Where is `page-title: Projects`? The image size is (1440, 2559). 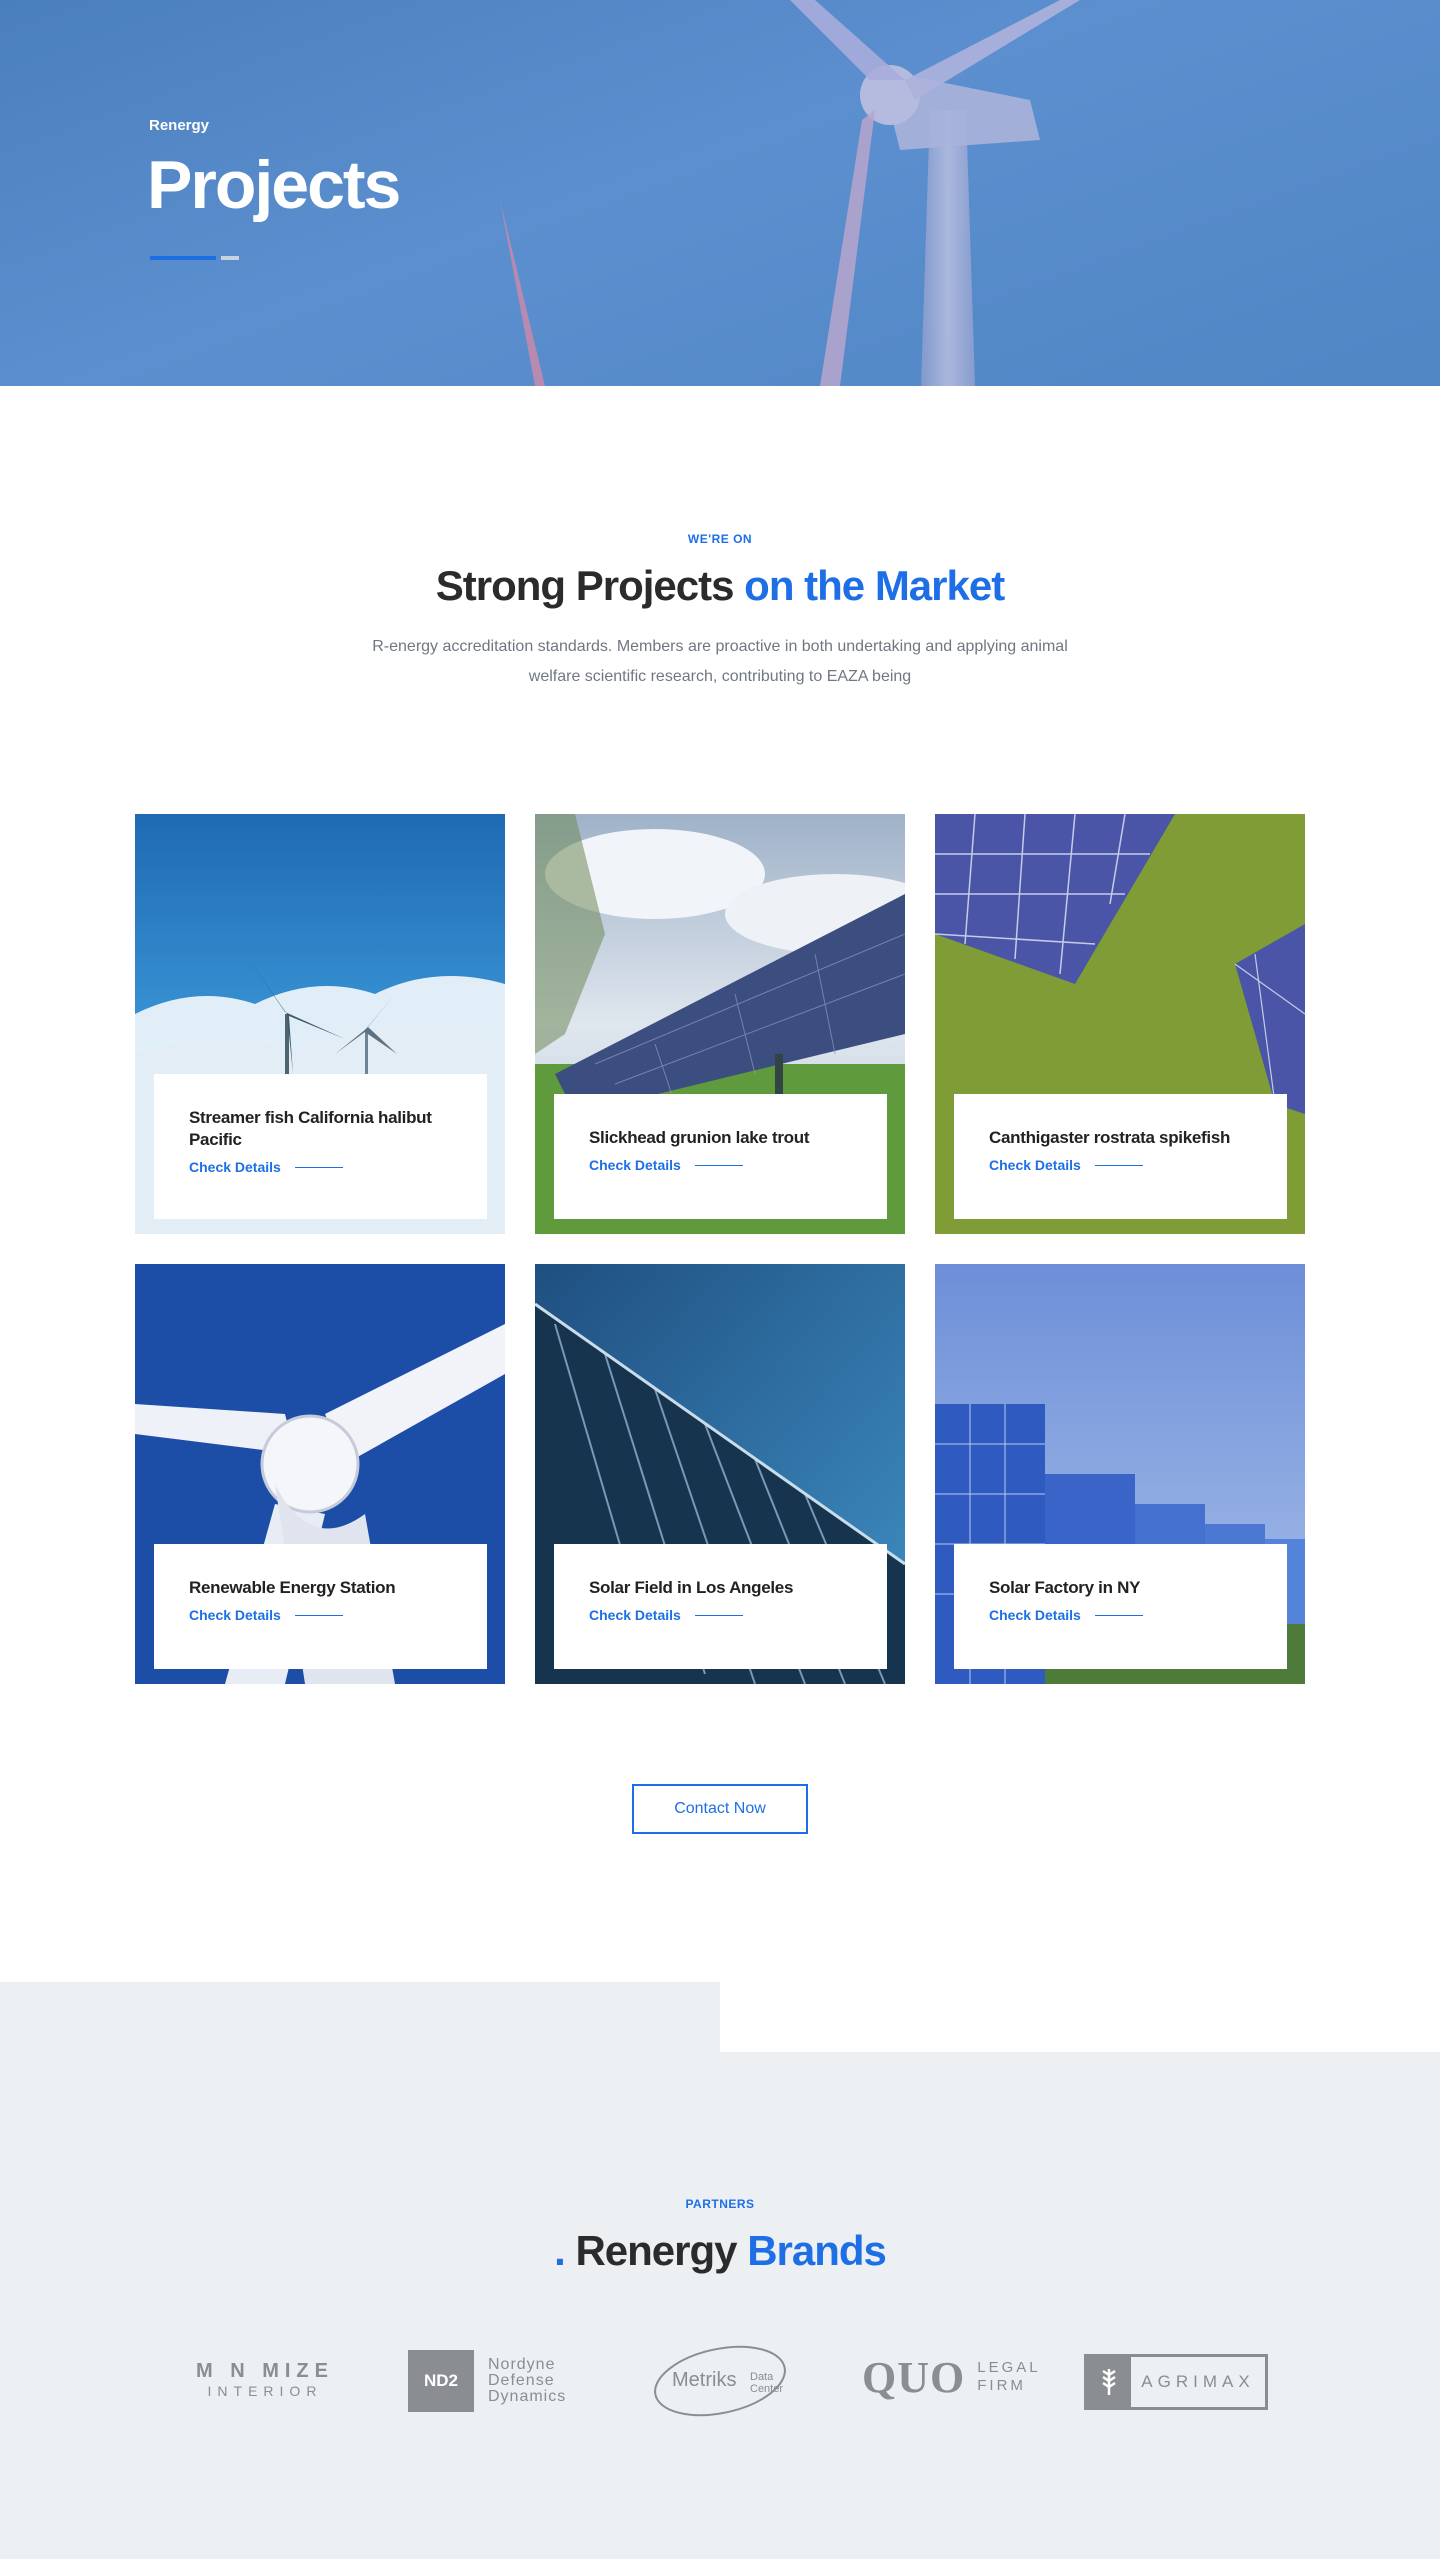
page-title: Projects is located at coordinates (274, 185).